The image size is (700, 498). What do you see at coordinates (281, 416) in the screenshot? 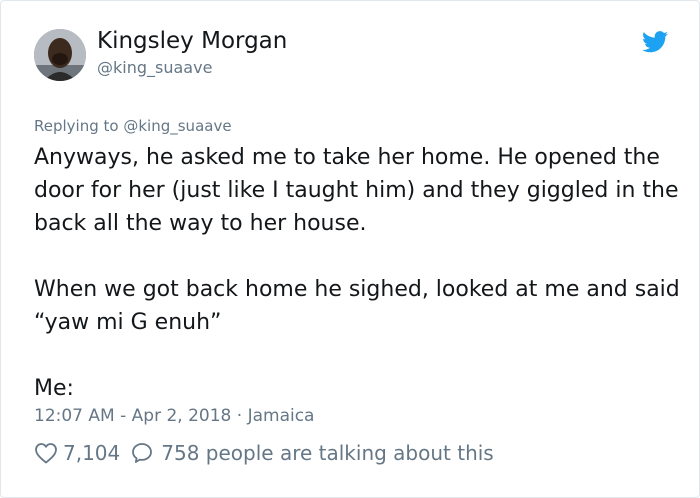
I see `tweet-location: Jamaica` at bounding box center [281, 416].